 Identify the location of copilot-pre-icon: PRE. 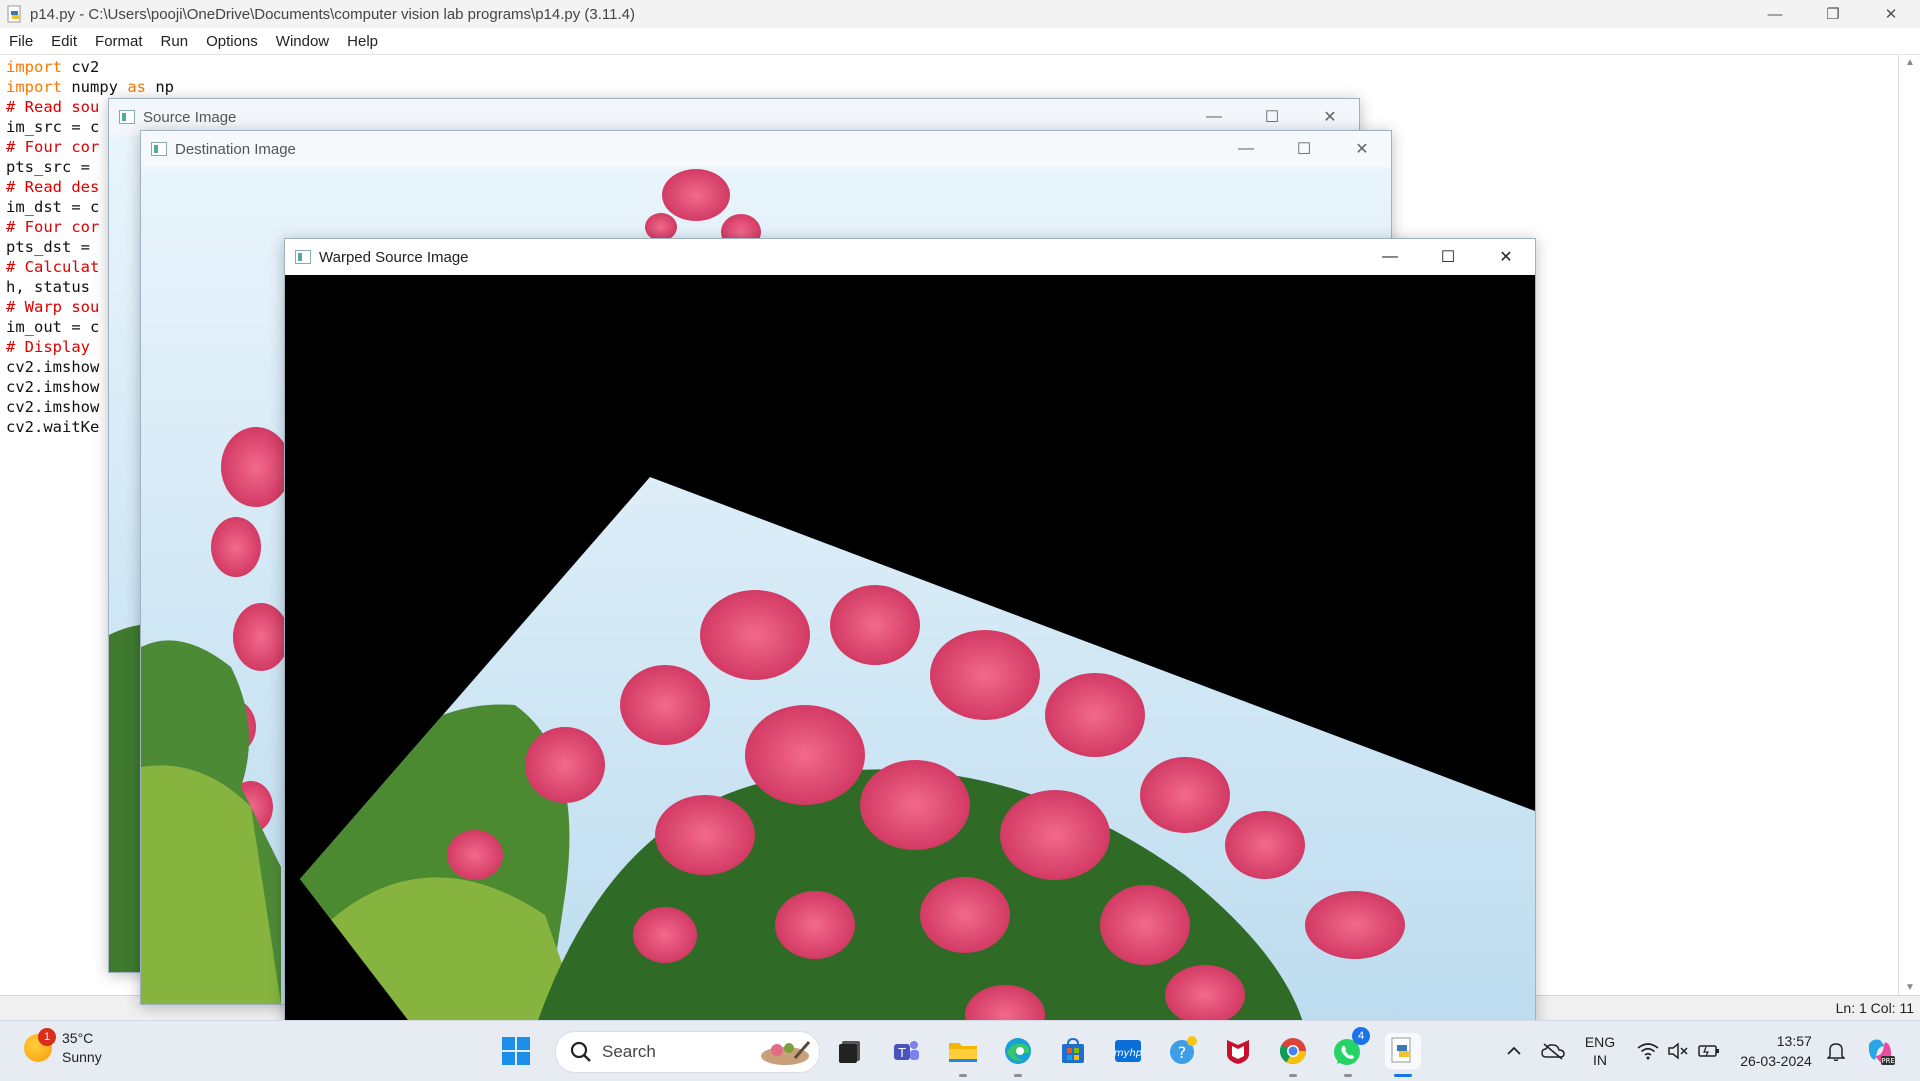
(1880, 1051).